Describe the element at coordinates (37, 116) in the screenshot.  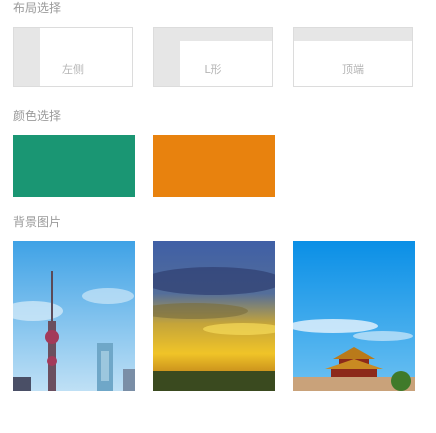
I see `color-section-title: 颜色选择` at that location.